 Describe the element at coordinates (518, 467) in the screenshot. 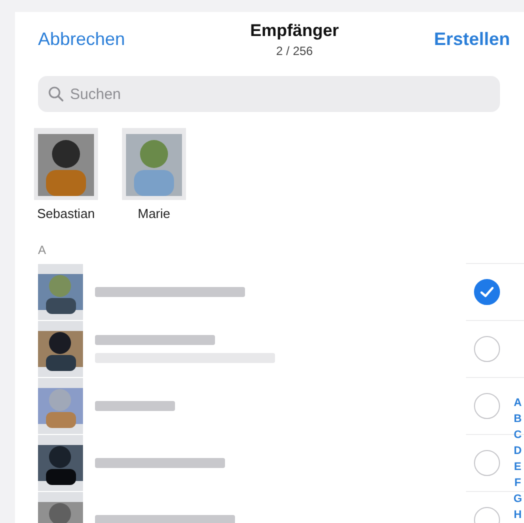

I see `index-letter: E` at that location.